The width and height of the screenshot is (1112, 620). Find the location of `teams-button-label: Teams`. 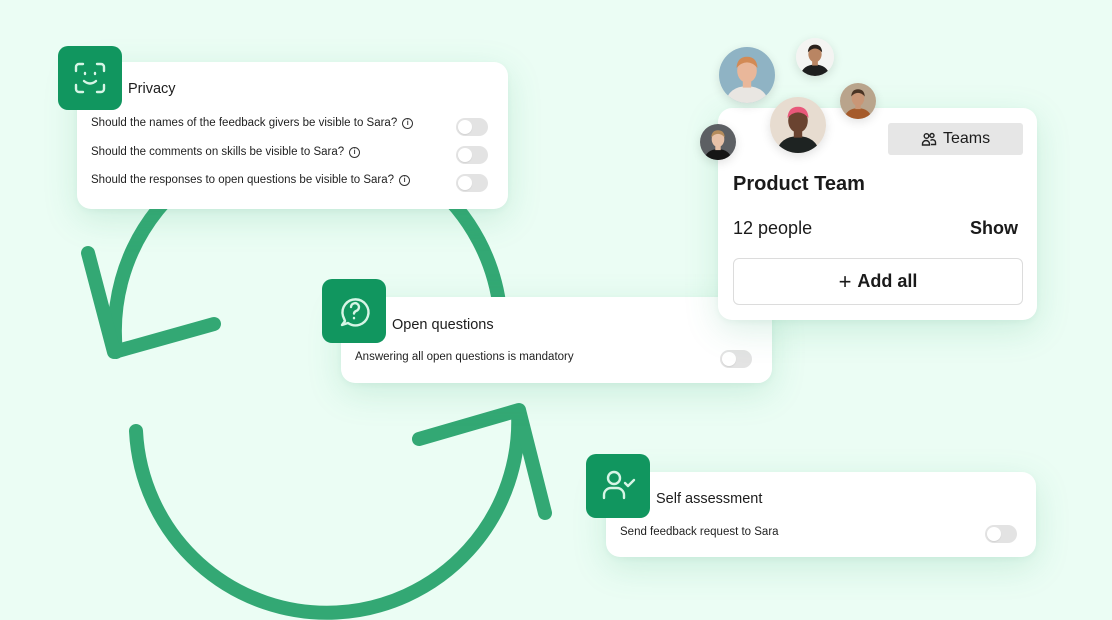

teams-button-label: Teams is located at coordinates (966, 138).